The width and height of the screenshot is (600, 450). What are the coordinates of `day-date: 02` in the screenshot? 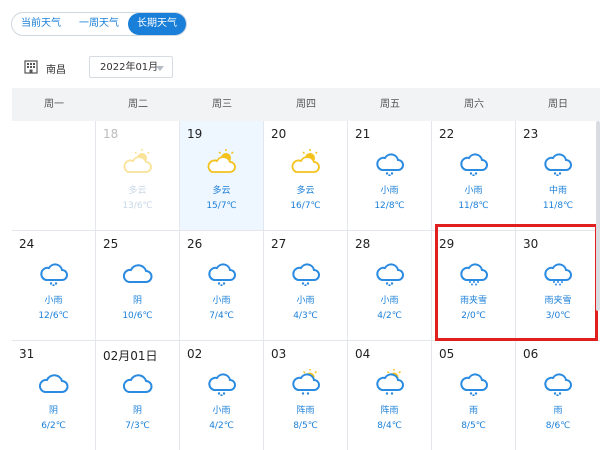 It's located at (195, 354).